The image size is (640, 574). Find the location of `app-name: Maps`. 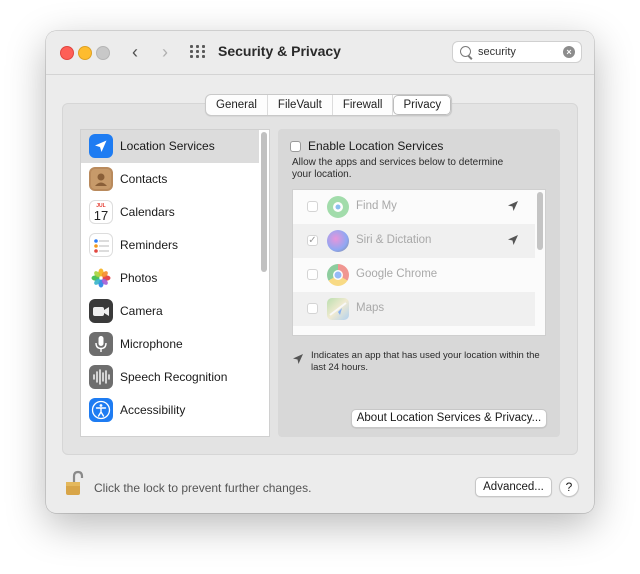

app-name: Maps is located at coordinates (370, 308).